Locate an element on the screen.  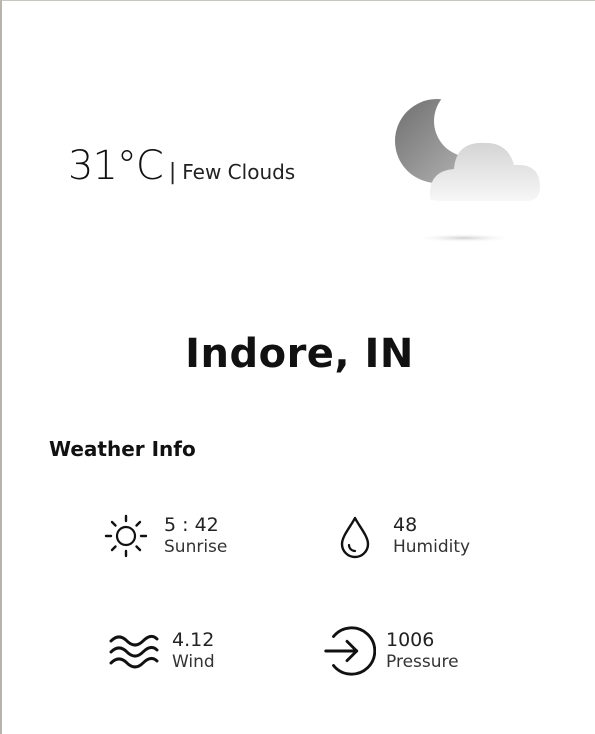
info-item-pressure: 1006 Pressure is located at coordinates (389, 651).